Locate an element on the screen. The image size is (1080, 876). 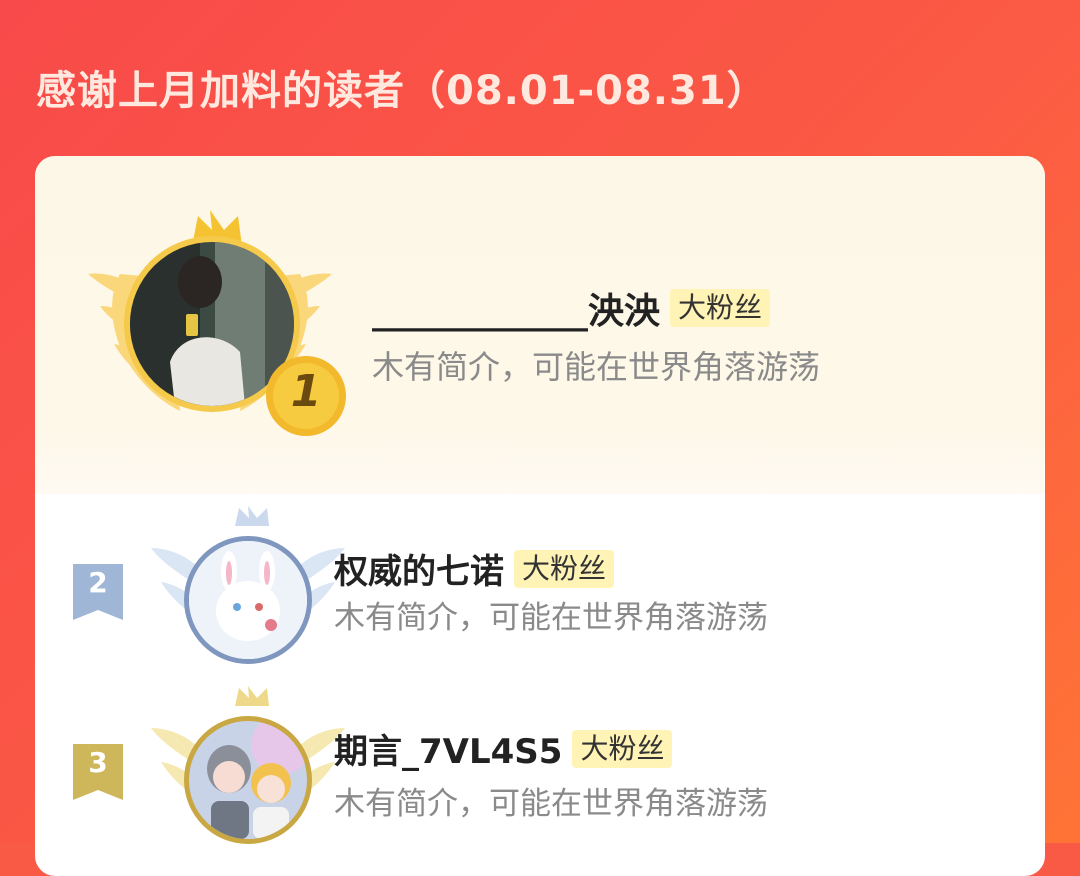
reader-name-row: ____________泱泱 大粉丝 is located at coordinates (571, 308).